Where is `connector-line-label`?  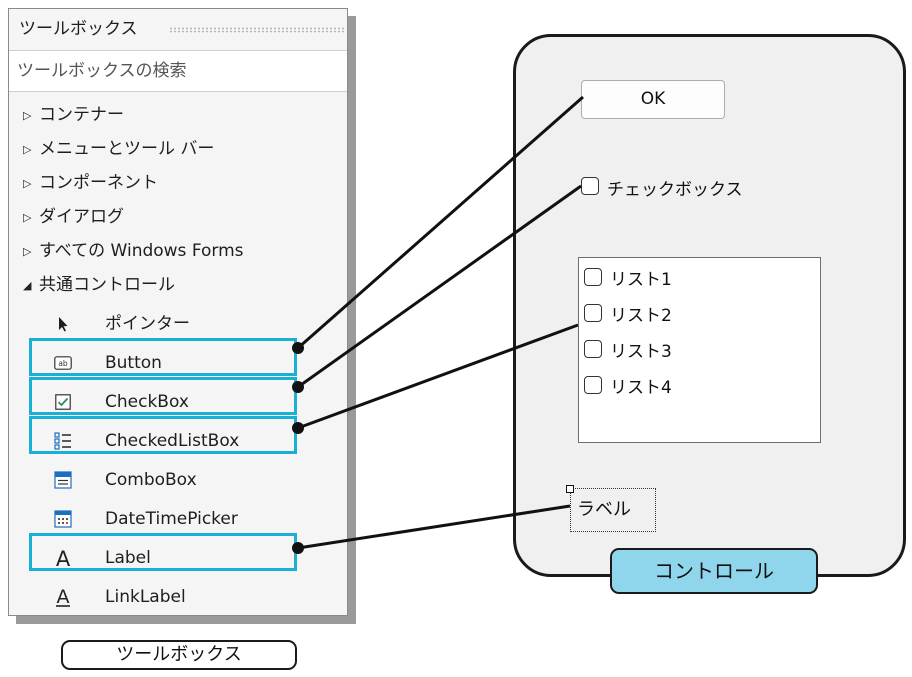
connector-line-label is located at coordinates (434, 527).